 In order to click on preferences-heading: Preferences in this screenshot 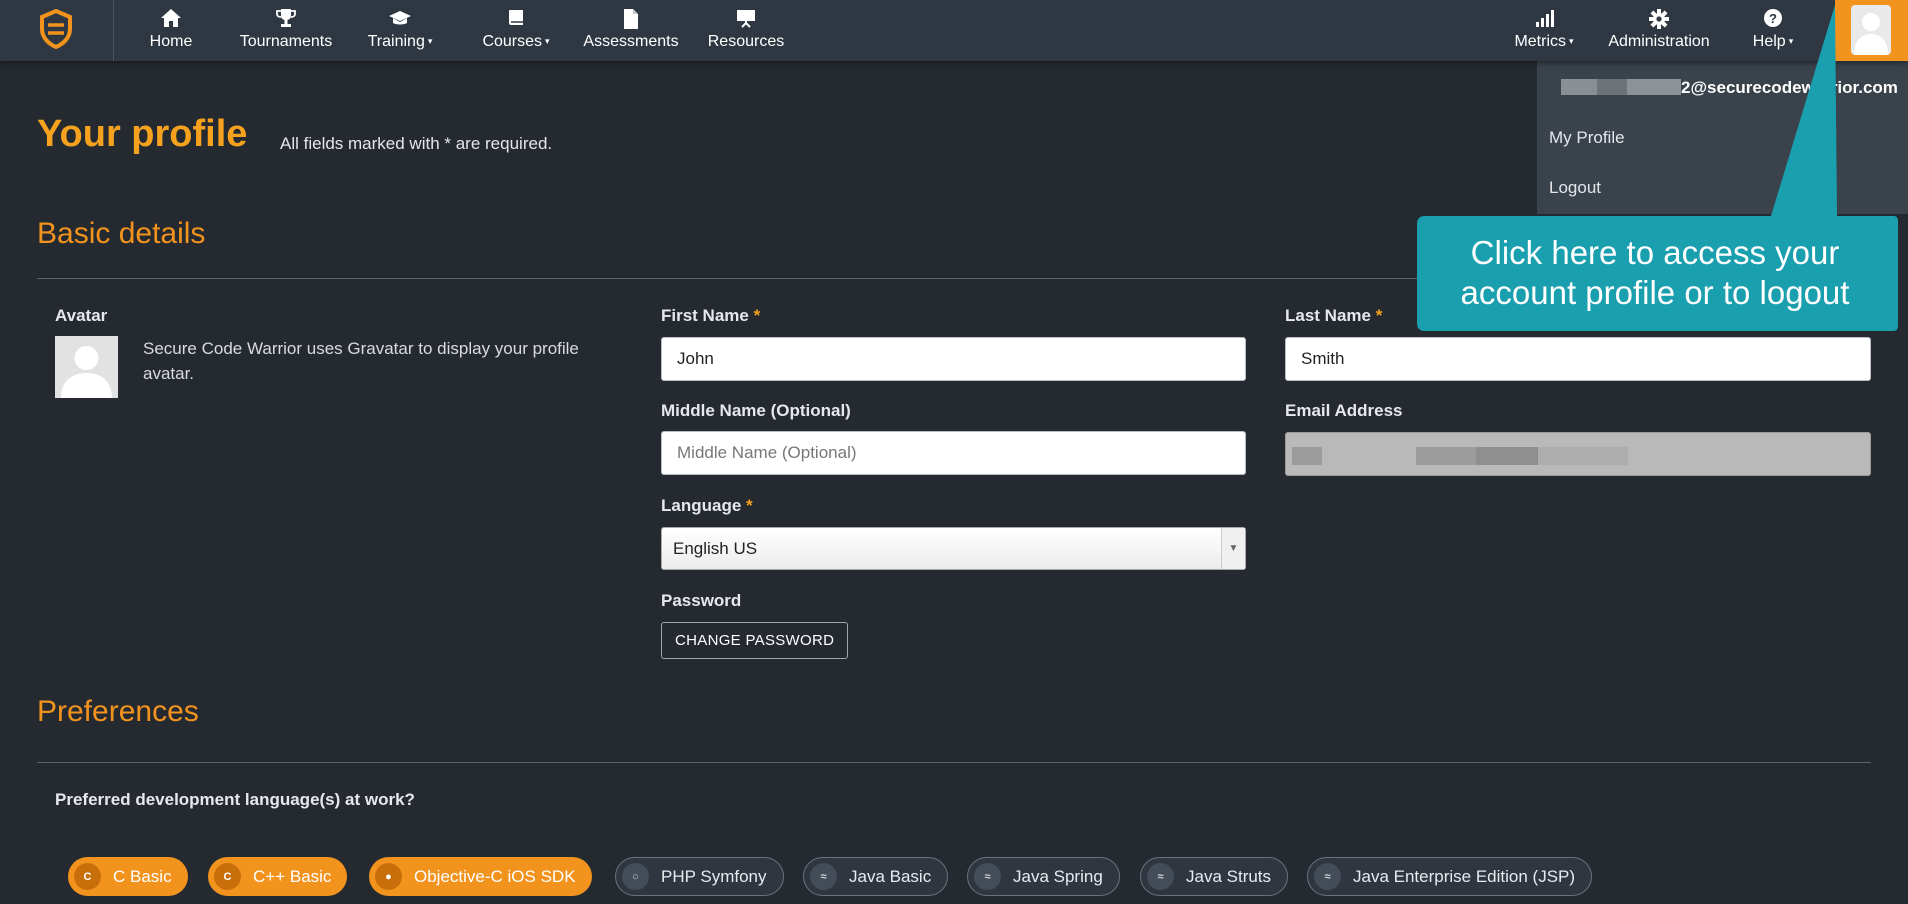, I will do `click(118, 711)`.